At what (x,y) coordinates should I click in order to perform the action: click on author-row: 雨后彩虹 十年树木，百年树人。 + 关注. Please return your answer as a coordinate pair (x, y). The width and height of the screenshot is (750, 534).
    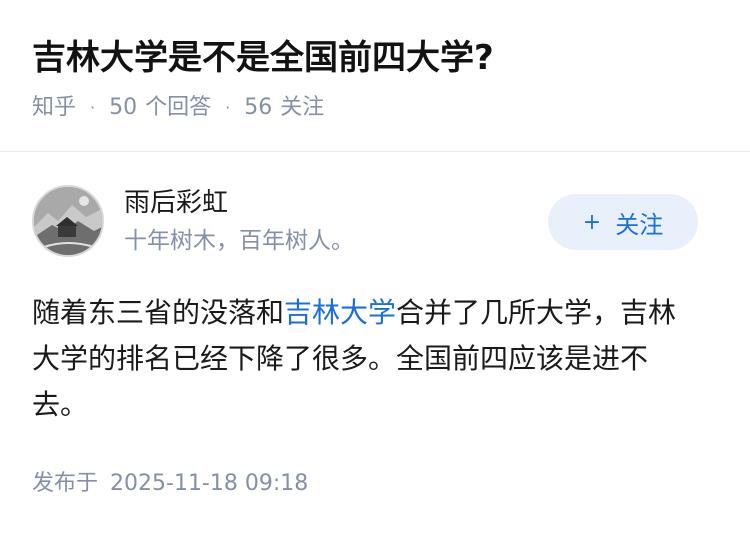
    Looking at the image, I should click on (375, 222).